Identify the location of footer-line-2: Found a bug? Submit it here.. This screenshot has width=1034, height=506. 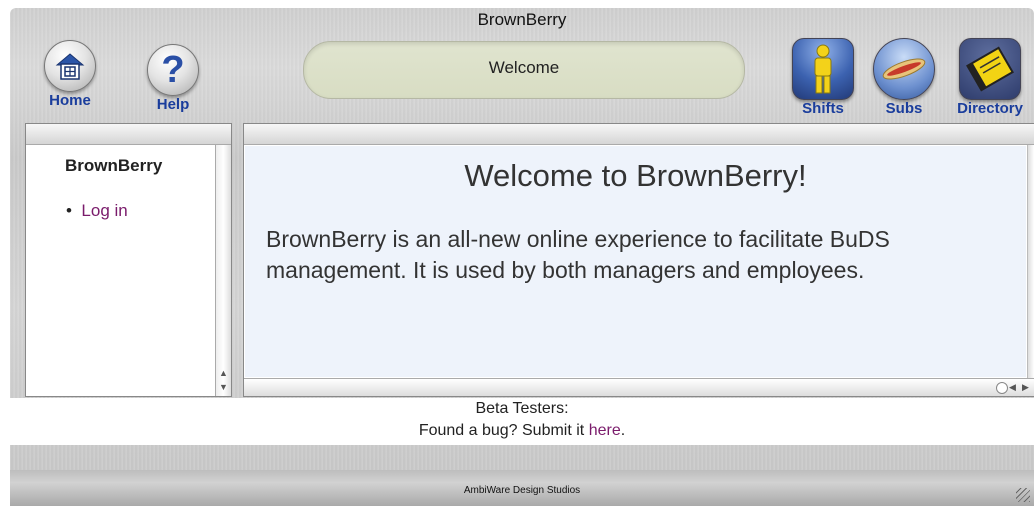
(522, 431).